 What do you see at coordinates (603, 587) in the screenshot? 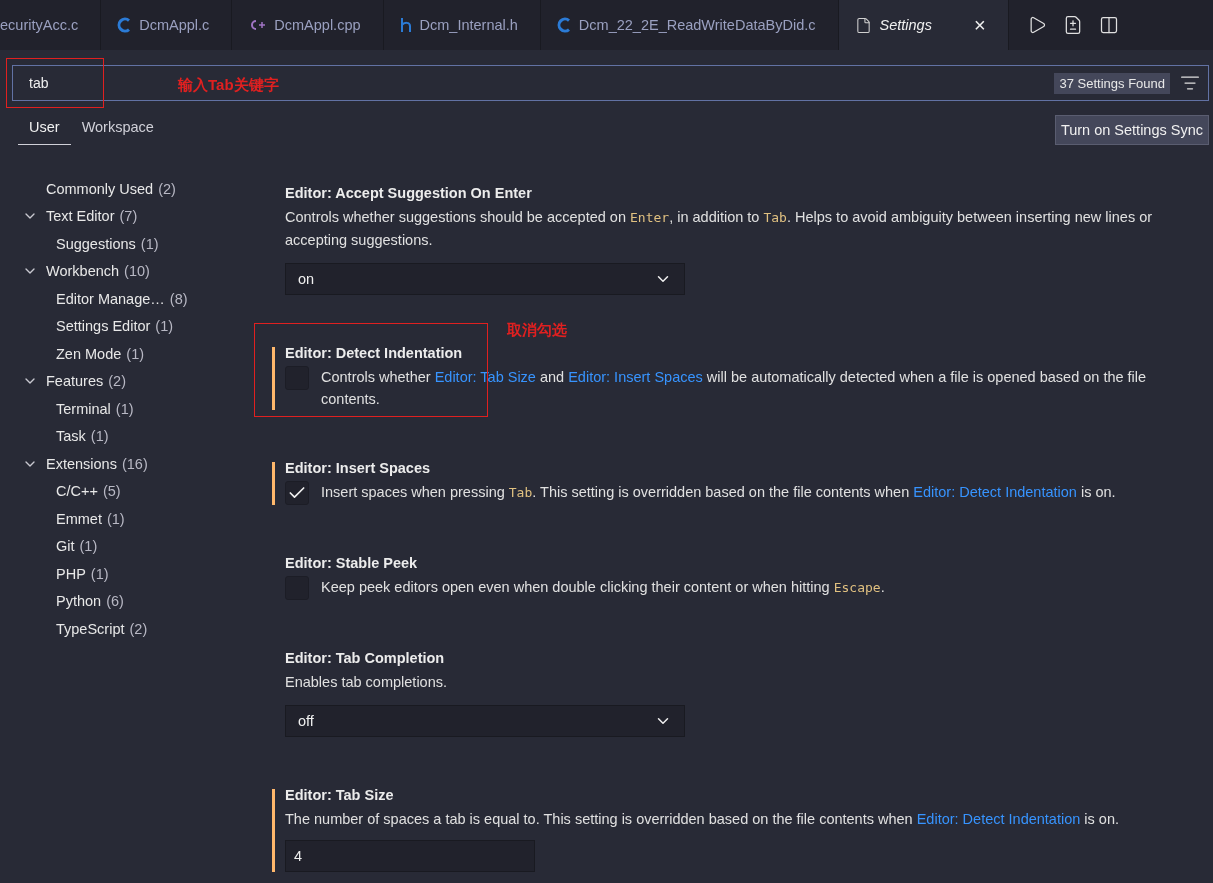
I see `setting-description: Keep peek editors open even when double clicking their content or when hitting Escape.` at bounding box center [603, 587].